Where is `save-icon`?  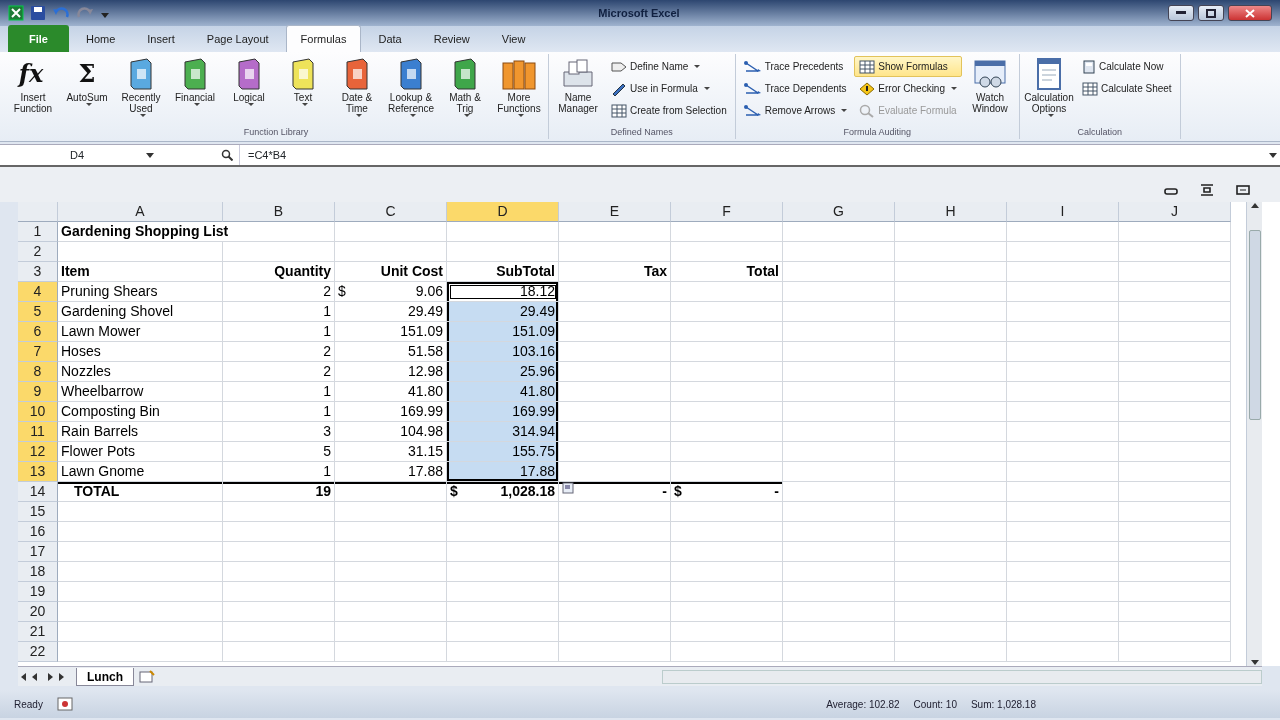 save-icon is located at coordinates (38, 13).